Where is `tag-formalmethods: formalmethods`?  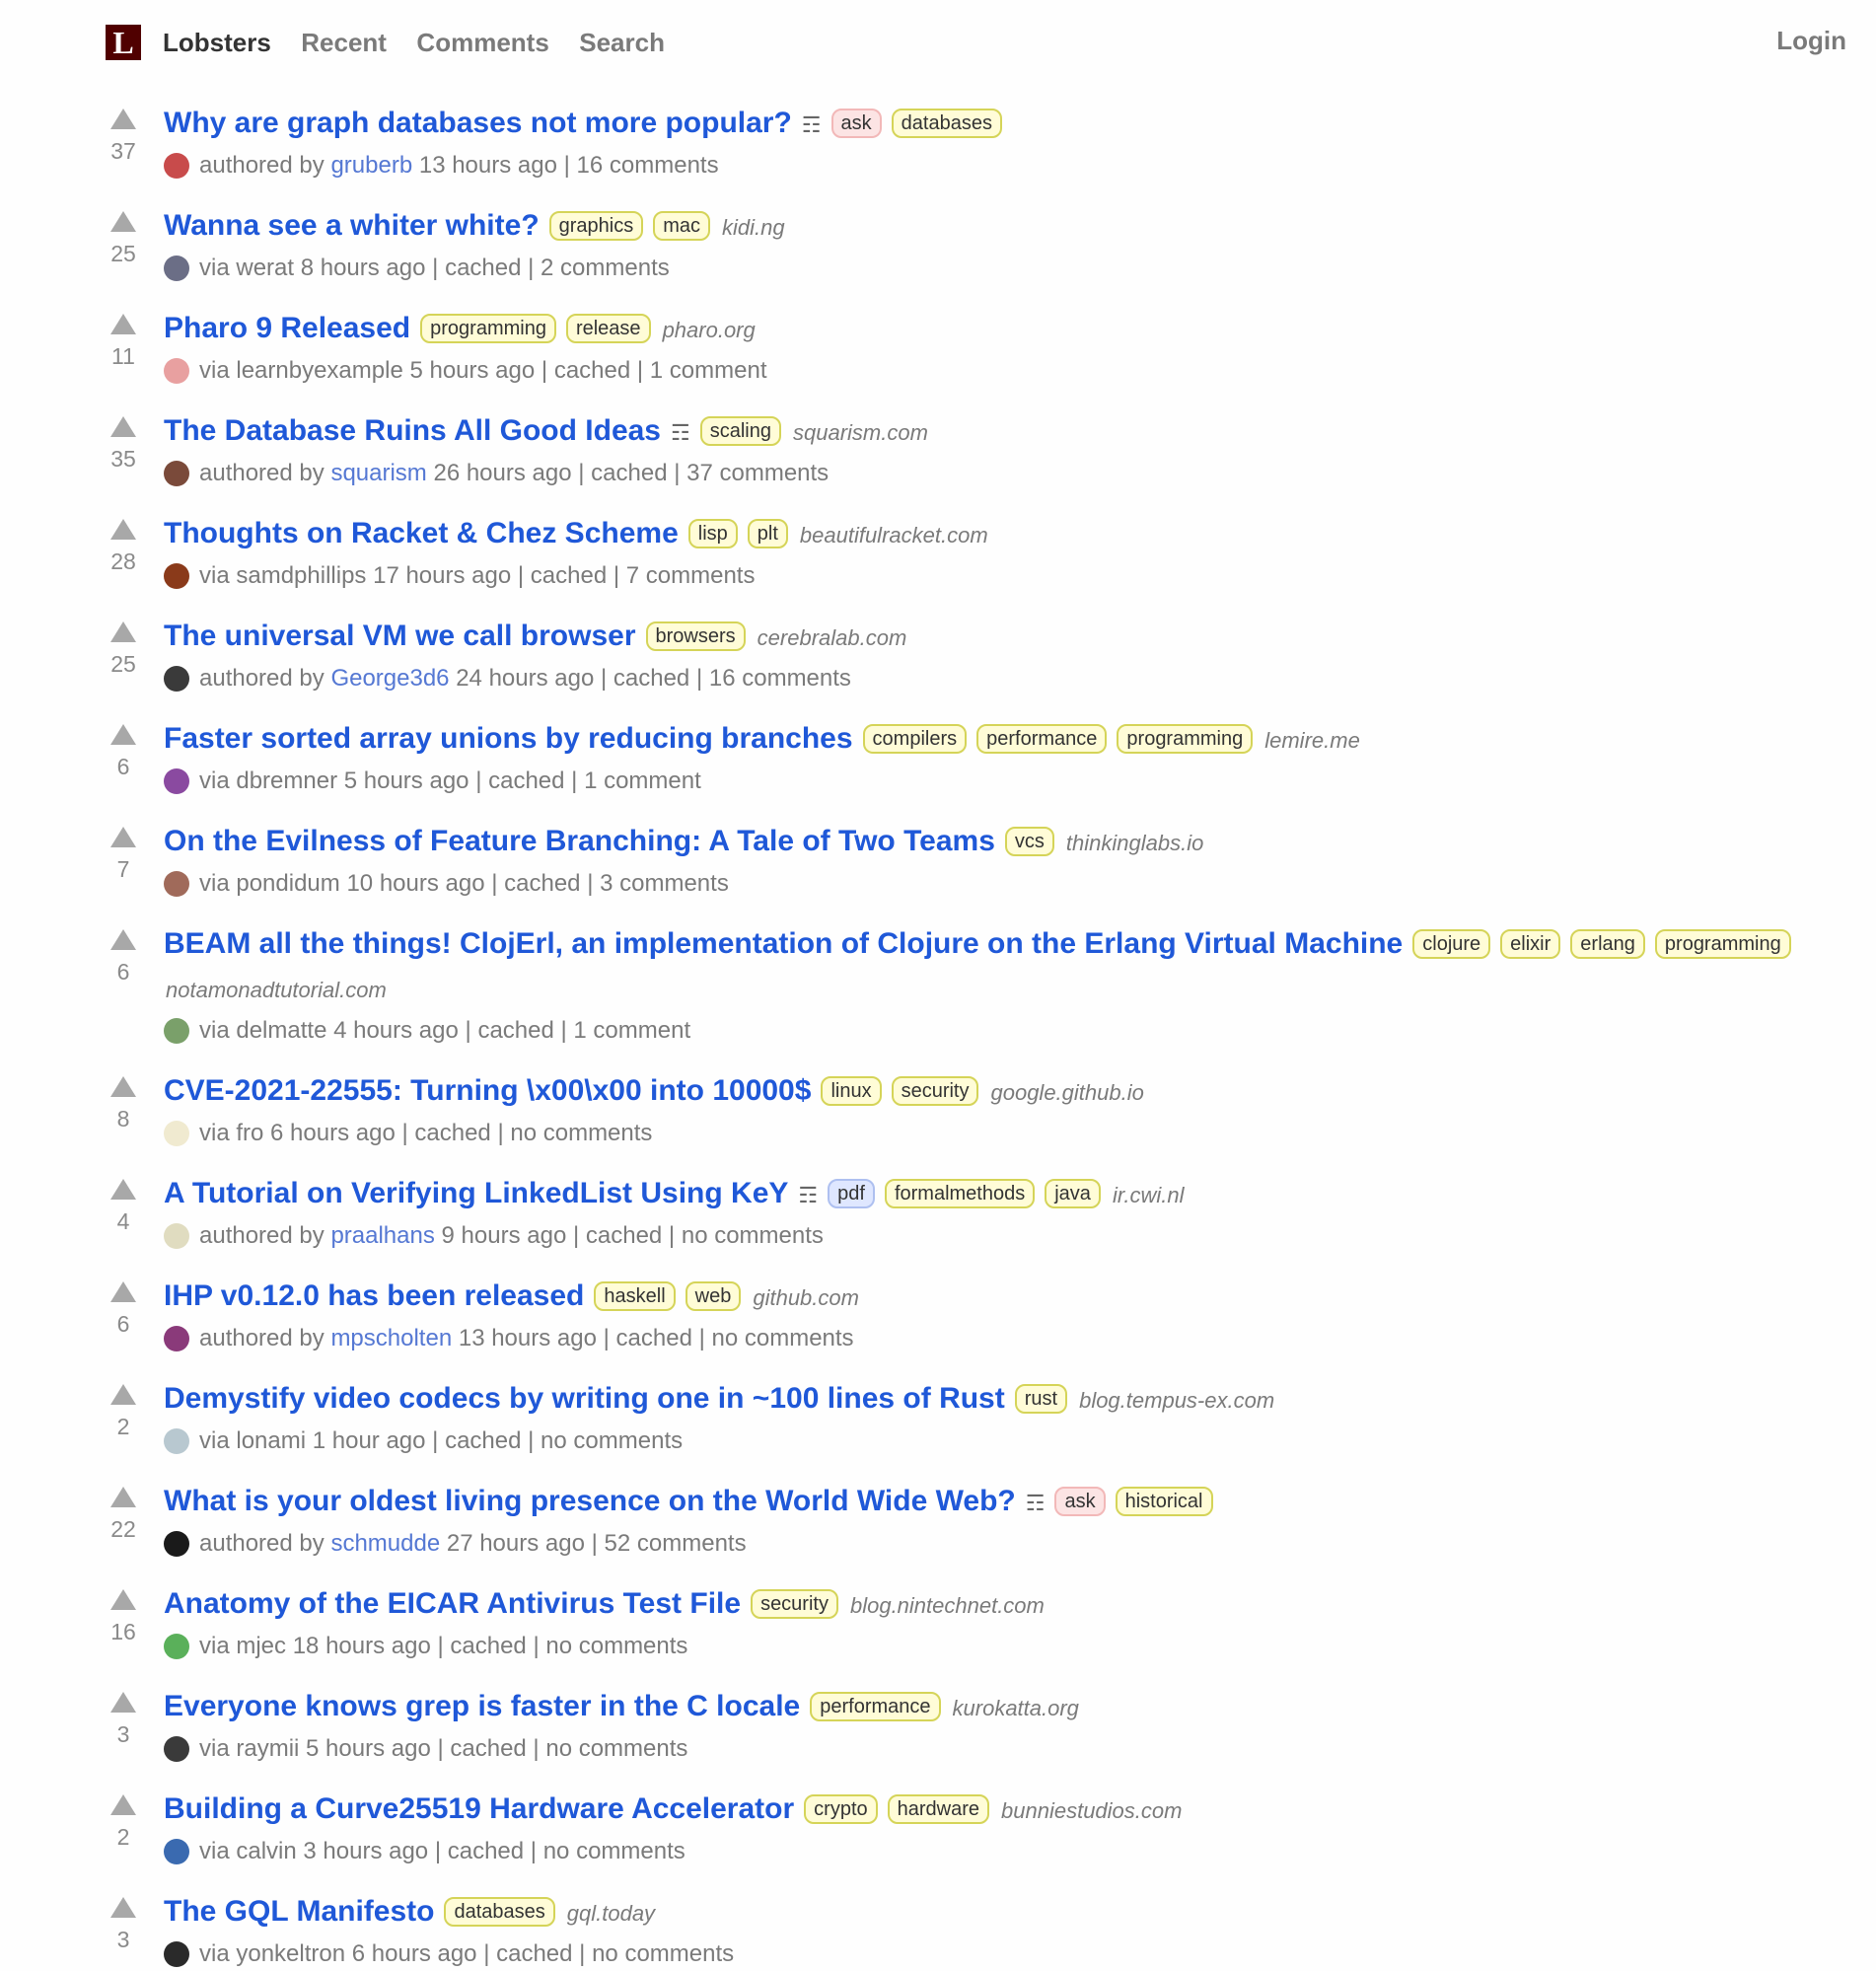 tag-formalmethods: formalmethods is located at coordinates (960, 1194).